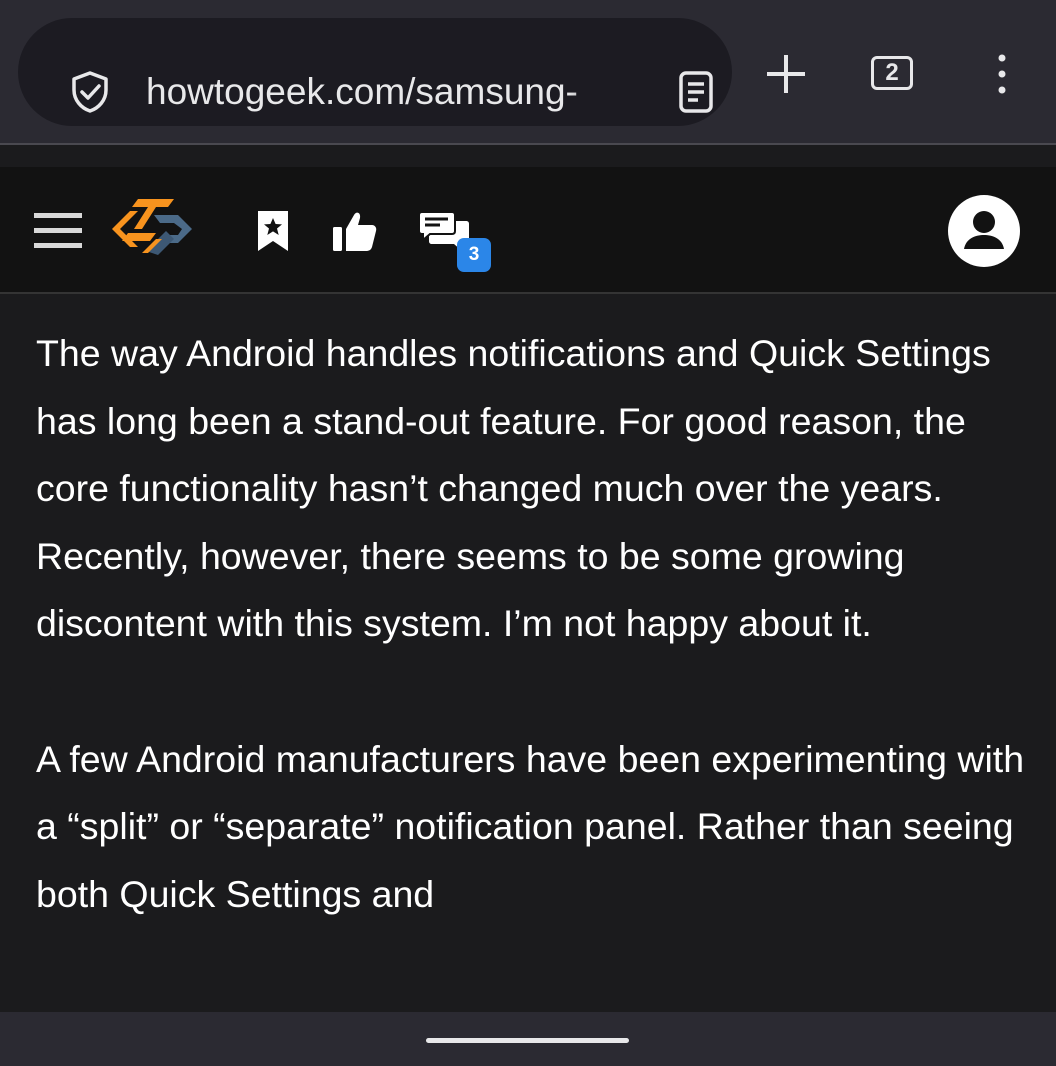 This screenshot has height=1066, width=1056. What do you see at coordinates (90, 92) in the screenshot?
I see `shield-check-icon` at bounding box center [90, 92].